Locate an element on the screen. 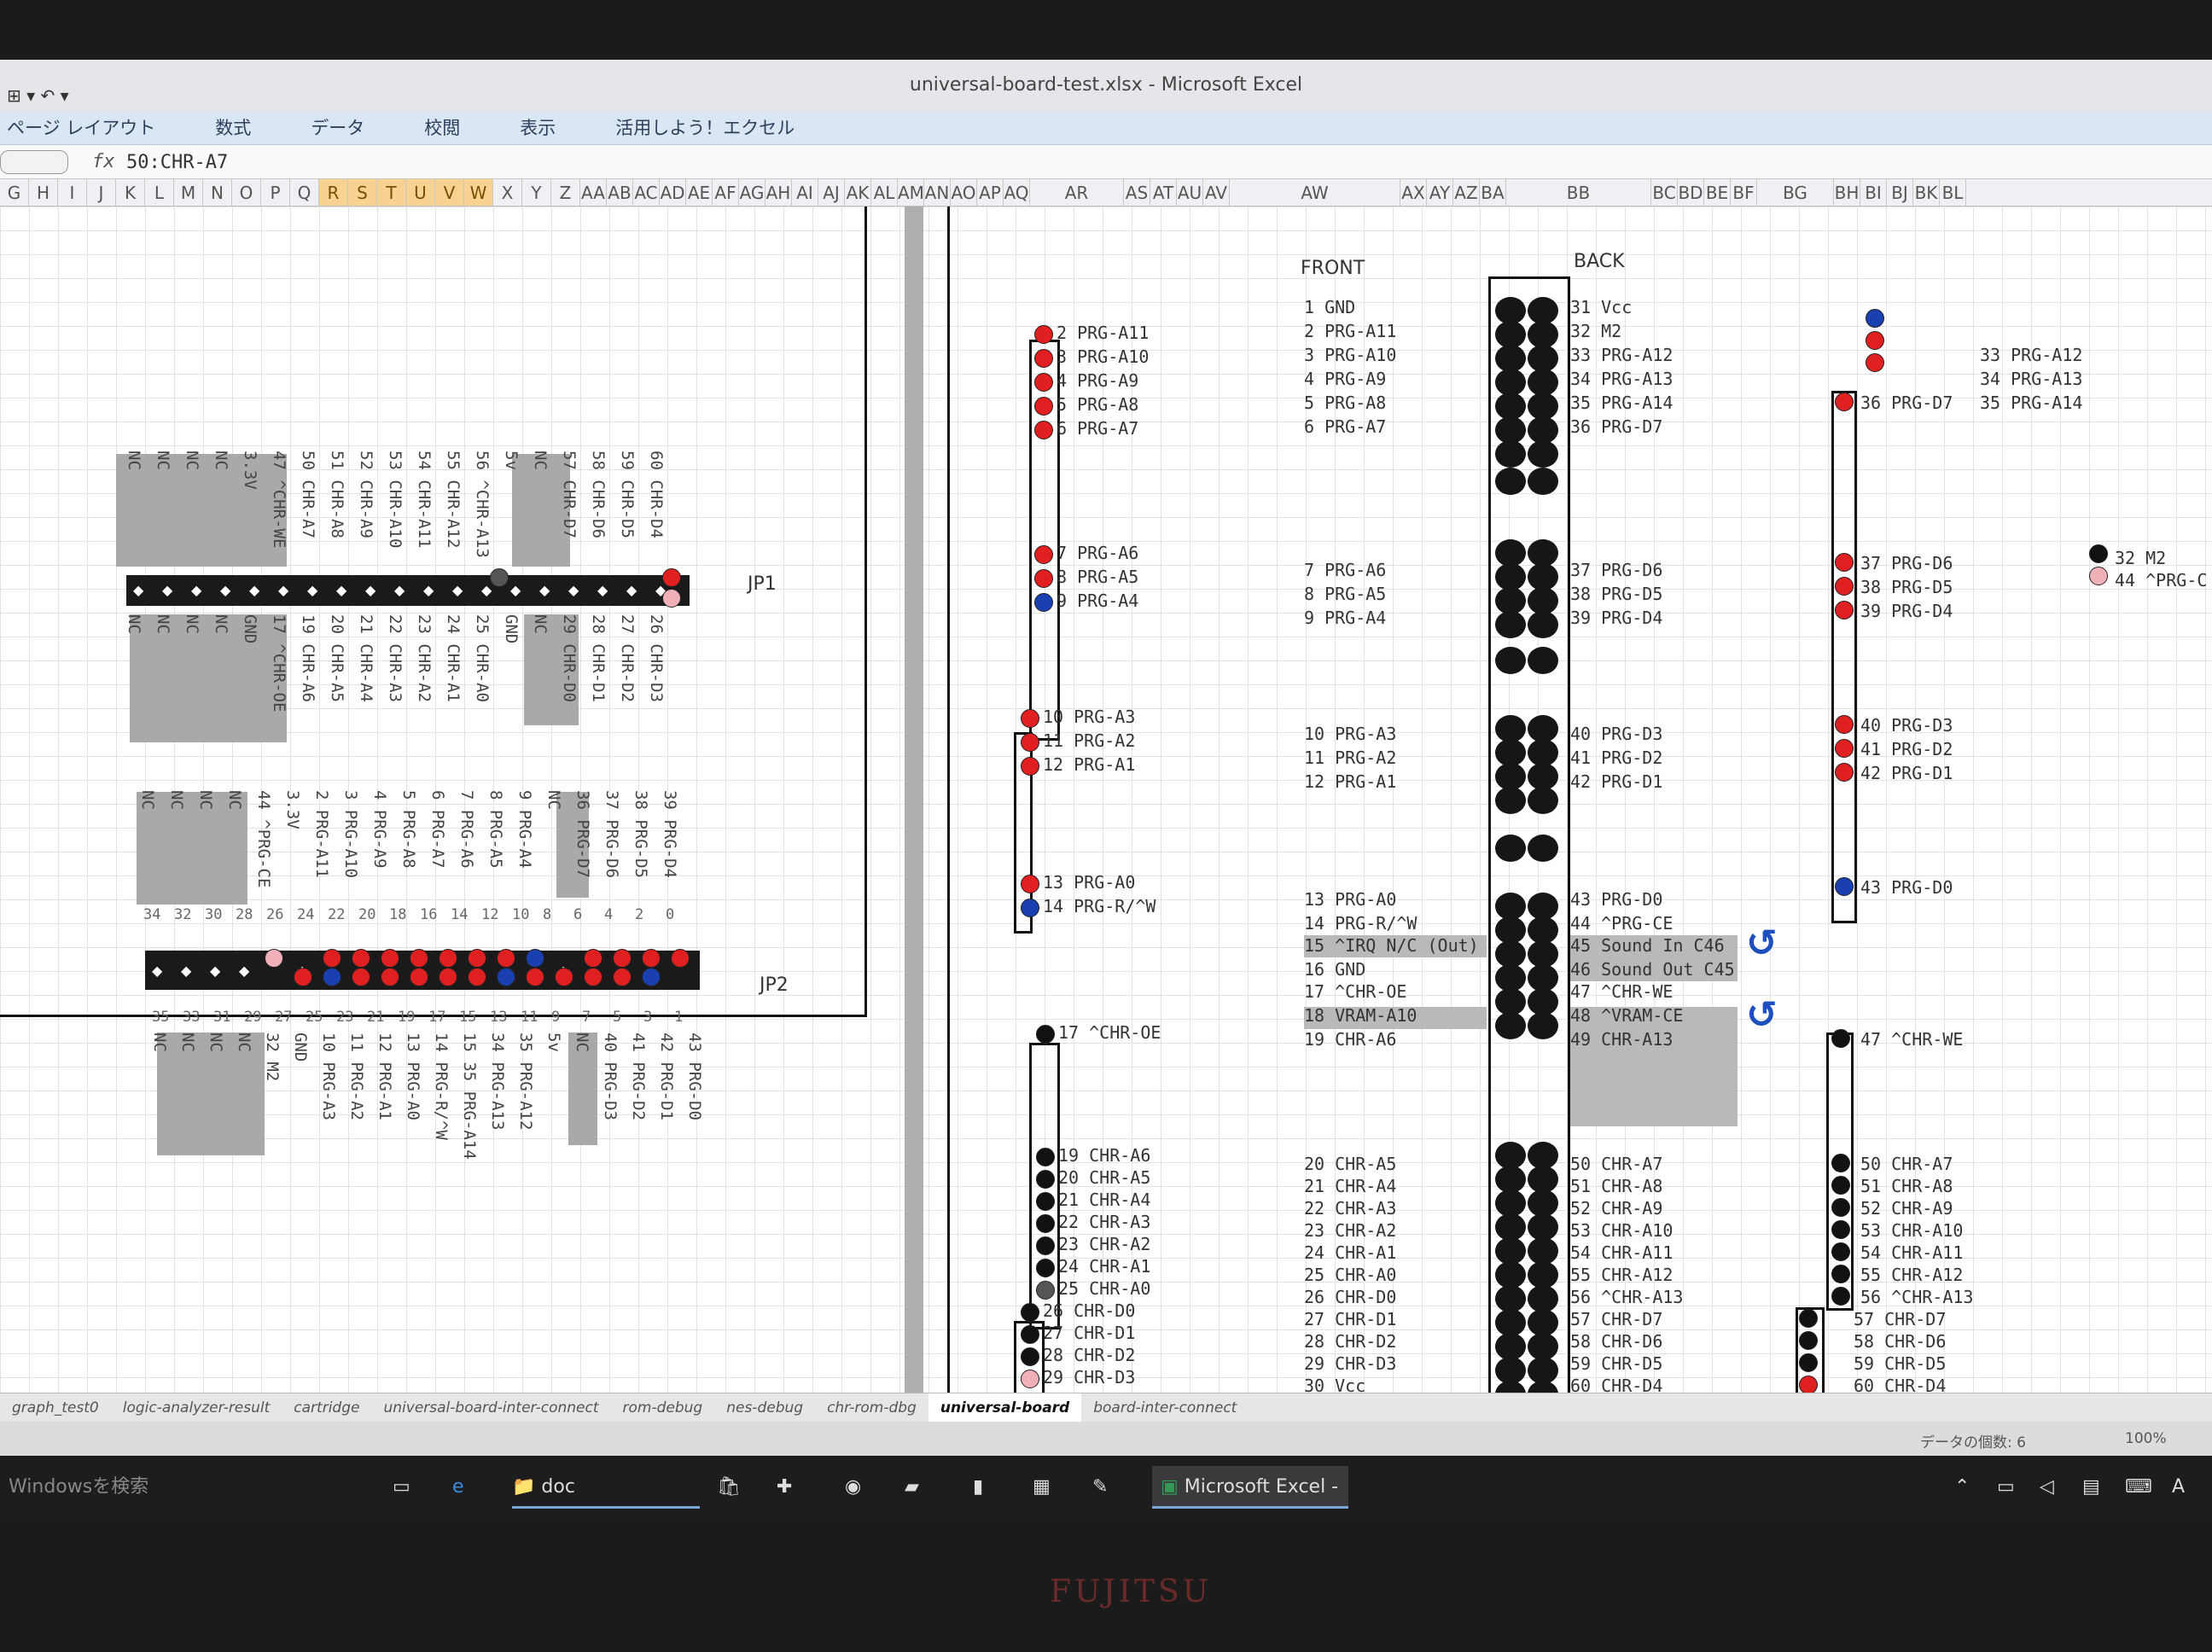  column-header: AZ is located at coordinates (1466, 192).